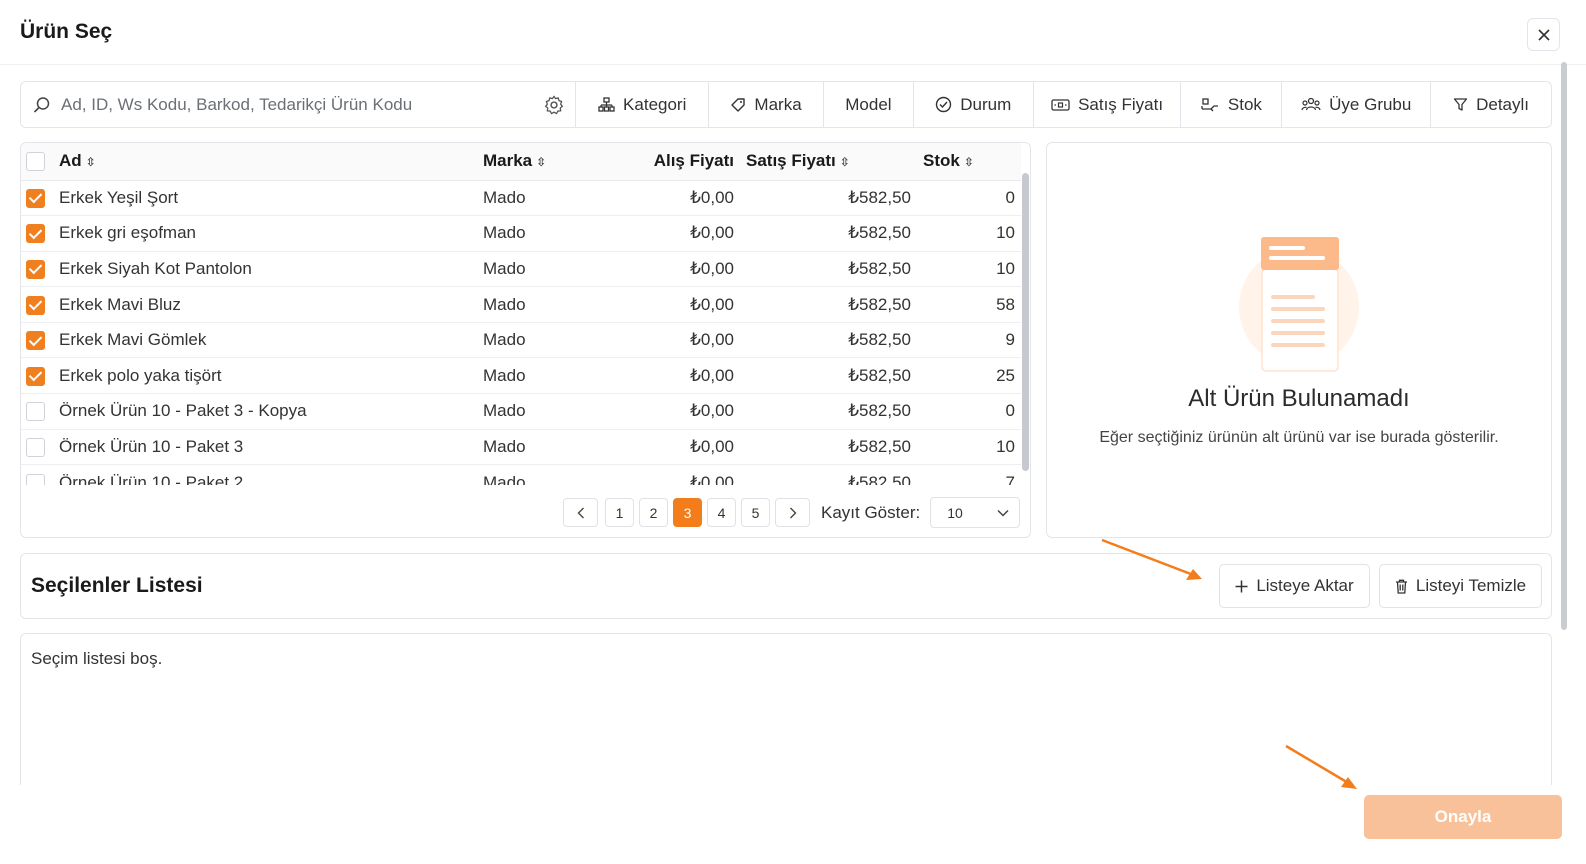 Image resolution: width=1586 pixels, height=864 pixels. Describe the element at coordinates (828, 162) in the screenshot. I see `column-header-satis-fiyati: Satış Fiyatı ⇳` at that location.